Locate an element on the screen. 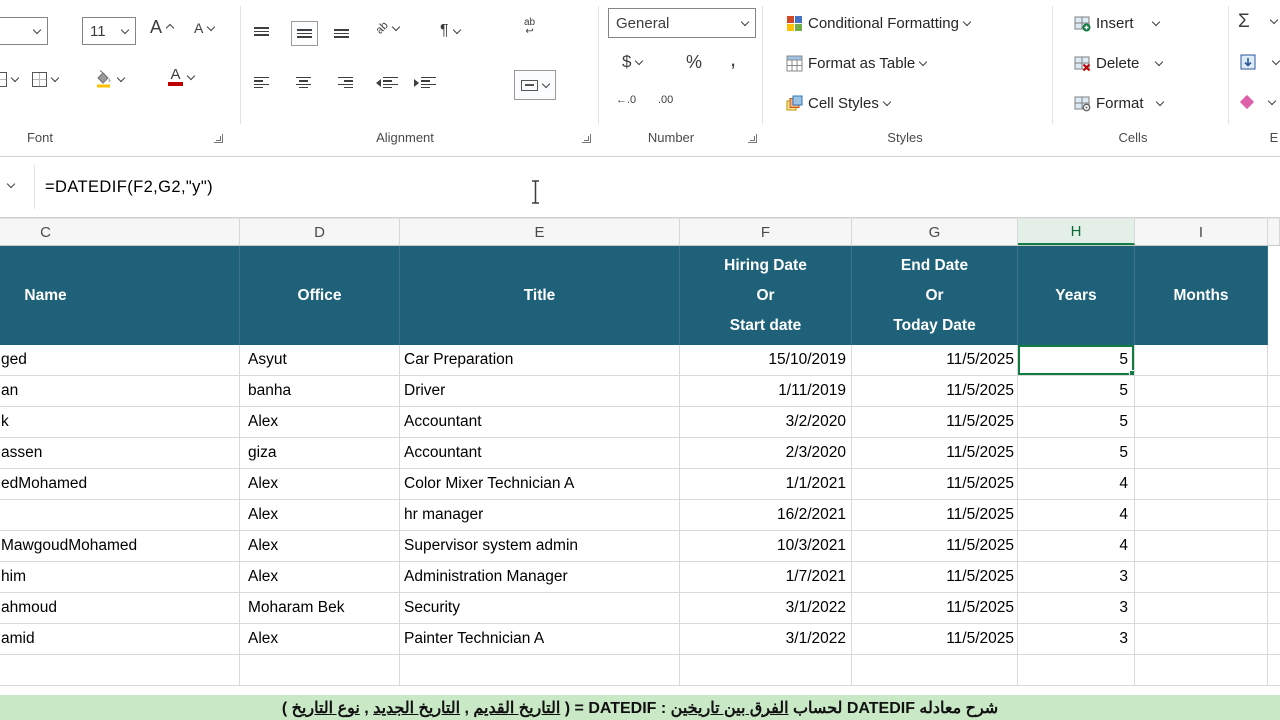 The width and height of the screenshot is (1280, 720). column-header-C: C is located at coordinates (120, 232).